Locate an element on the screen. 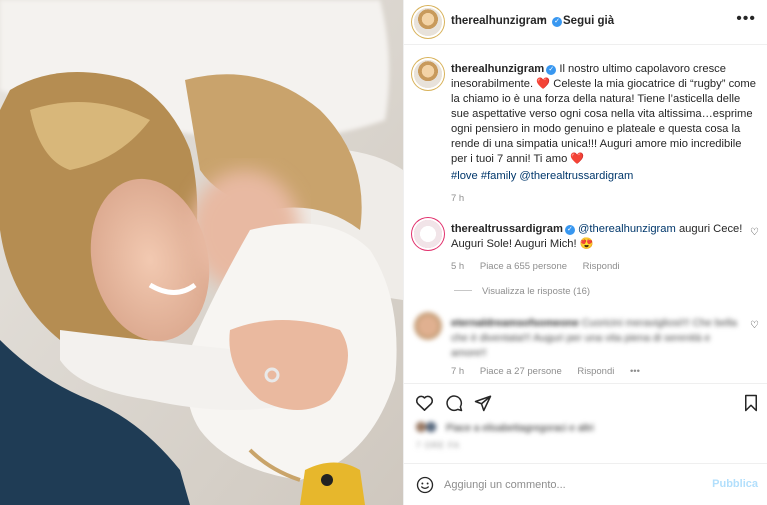 The width and height of the screenshot is (767, 505). caption-timestamp: 7 h is located at coordinates (458, 198).